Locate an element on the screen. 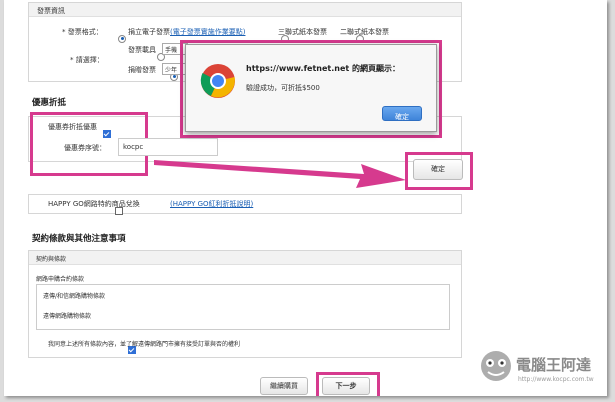  pointer-arrow is located at coordinates (280, 174).